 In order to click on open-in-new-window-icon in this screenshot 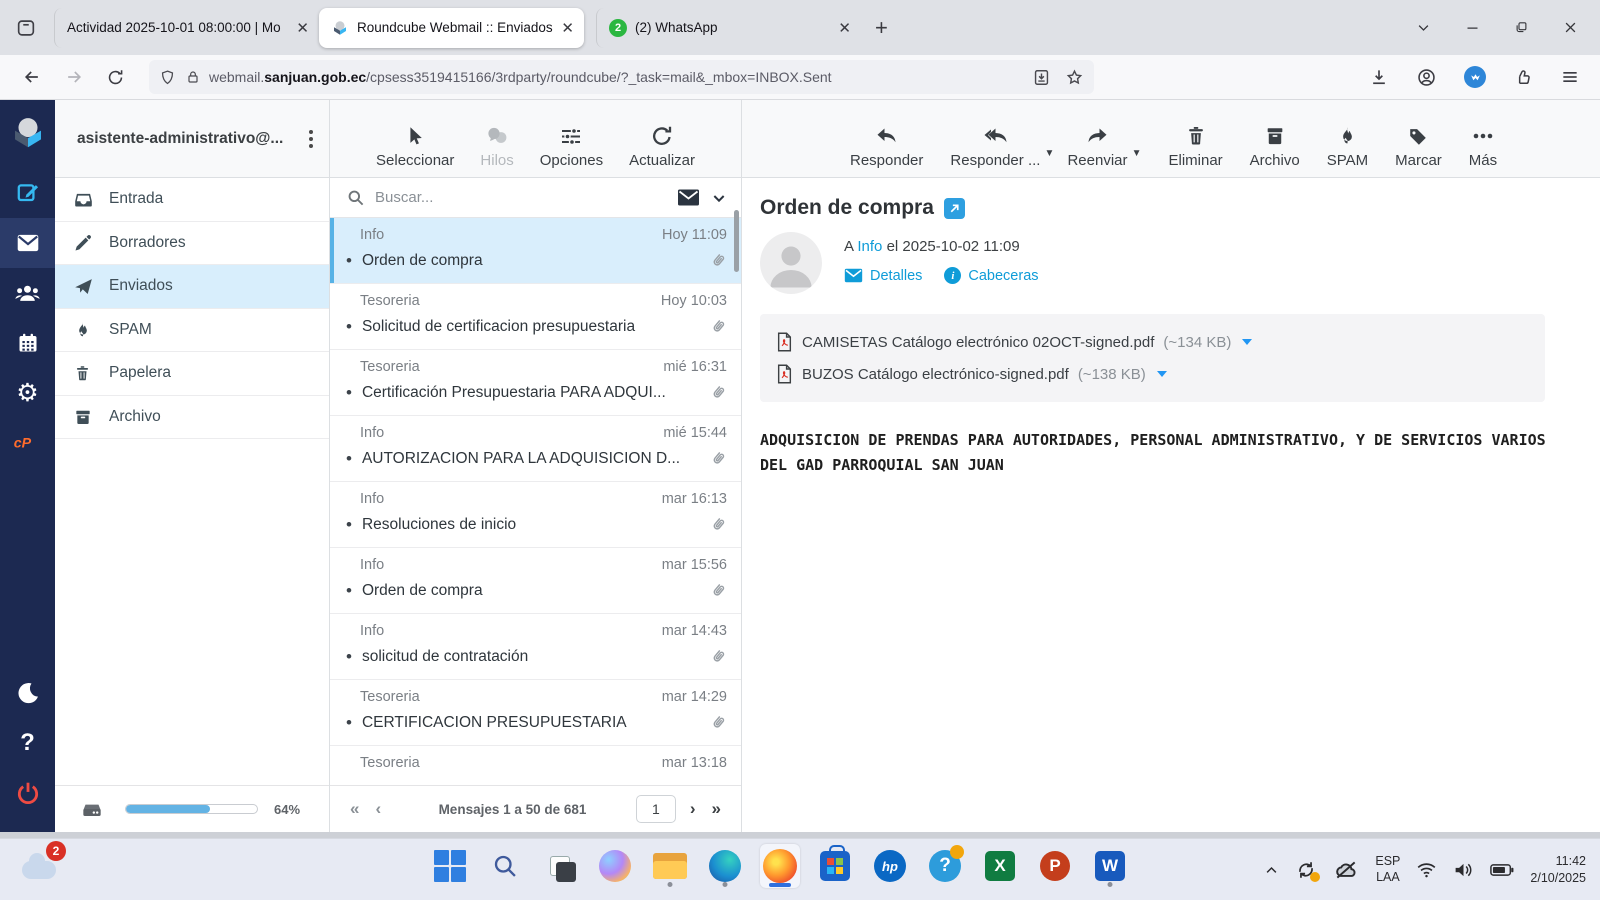, I will do `click(954, 208)`.